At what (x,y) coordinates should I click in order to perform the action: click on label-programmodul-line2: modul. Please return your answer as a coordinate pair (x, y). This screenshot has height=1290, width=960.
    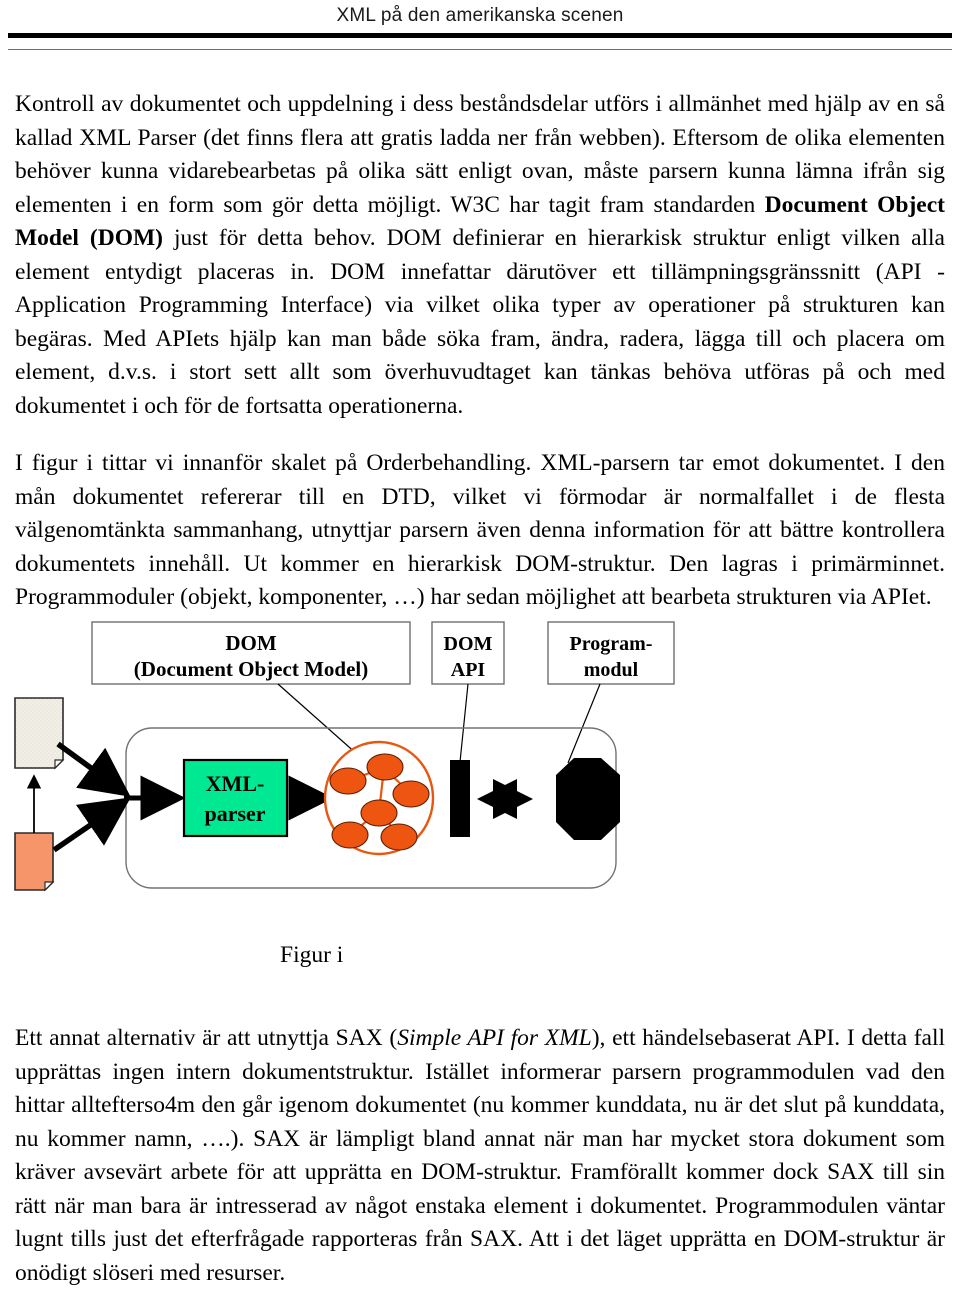
    Looking at the image, I should click on (611, 670).